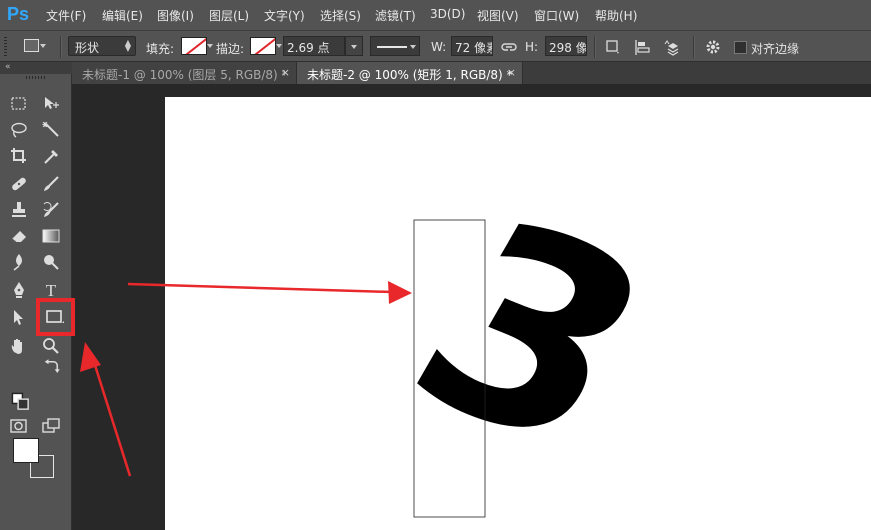 This screenshot has width=871, height=530. What do you see at coordinates (643, 47) in the screenshot?
I see `path-alignment-icon` at bounding box center [643, 47].